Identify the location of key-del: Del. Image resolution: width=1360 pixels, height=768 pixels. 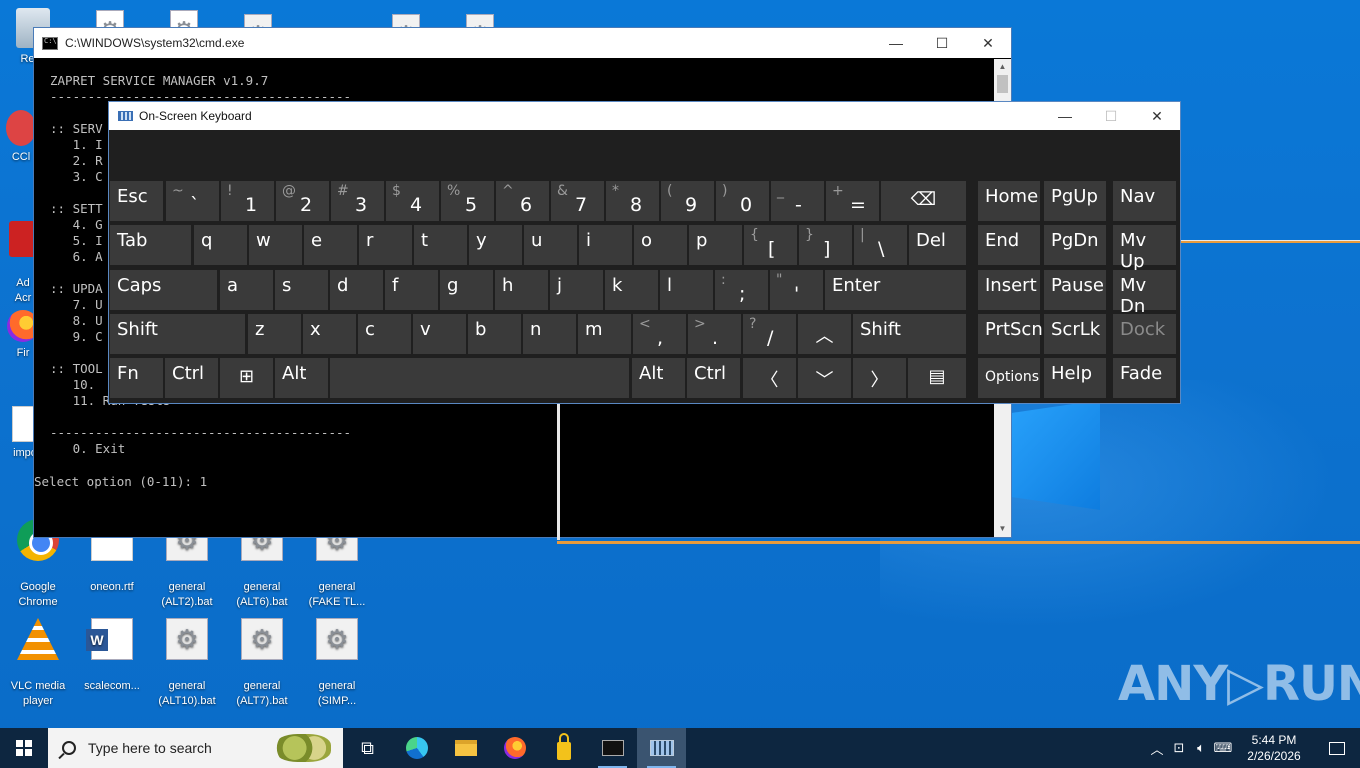
(937, 245).